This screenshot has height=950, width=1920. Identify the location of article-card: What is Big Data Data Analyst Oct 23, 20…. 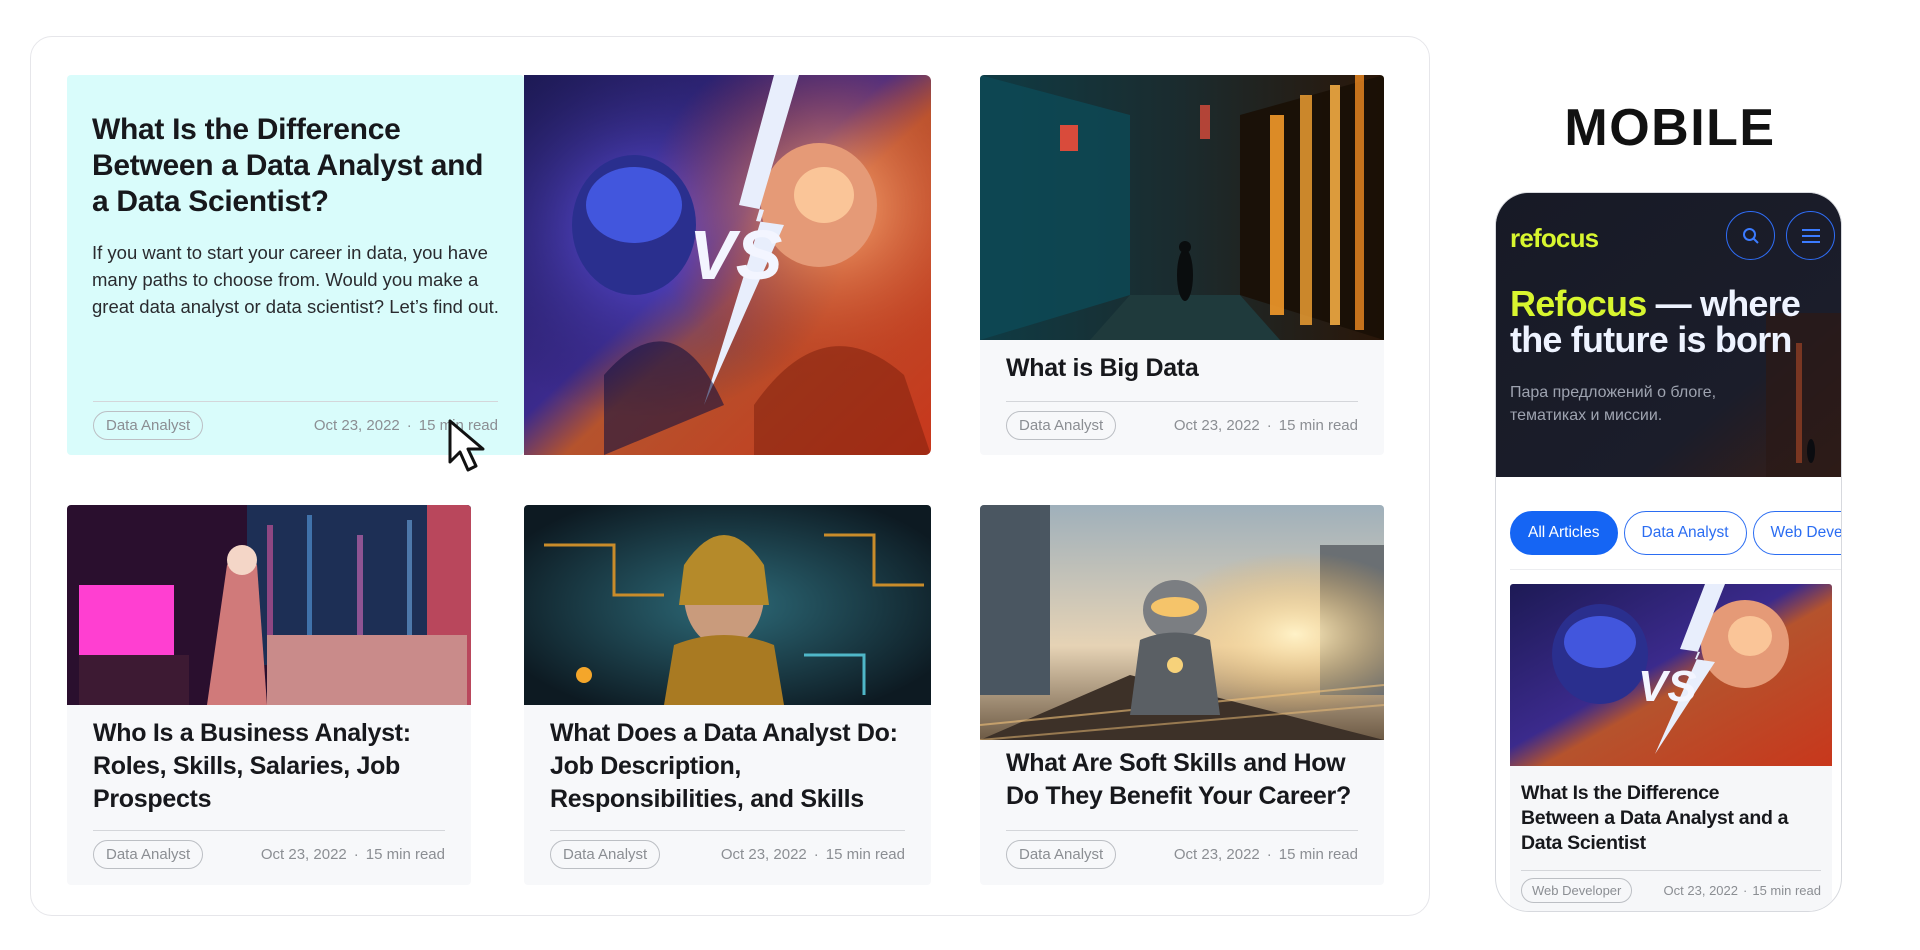
(1182, 265).